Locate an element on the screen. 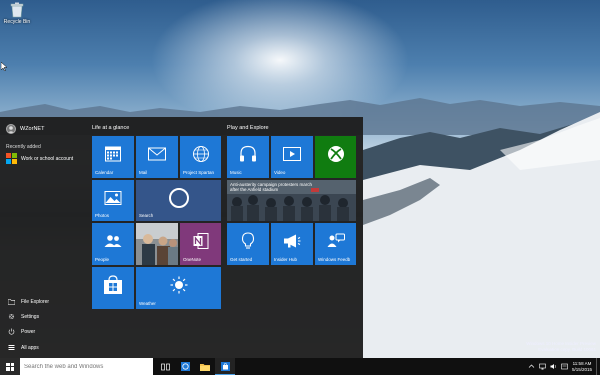  video-icon is located at coordinates (292, 154).